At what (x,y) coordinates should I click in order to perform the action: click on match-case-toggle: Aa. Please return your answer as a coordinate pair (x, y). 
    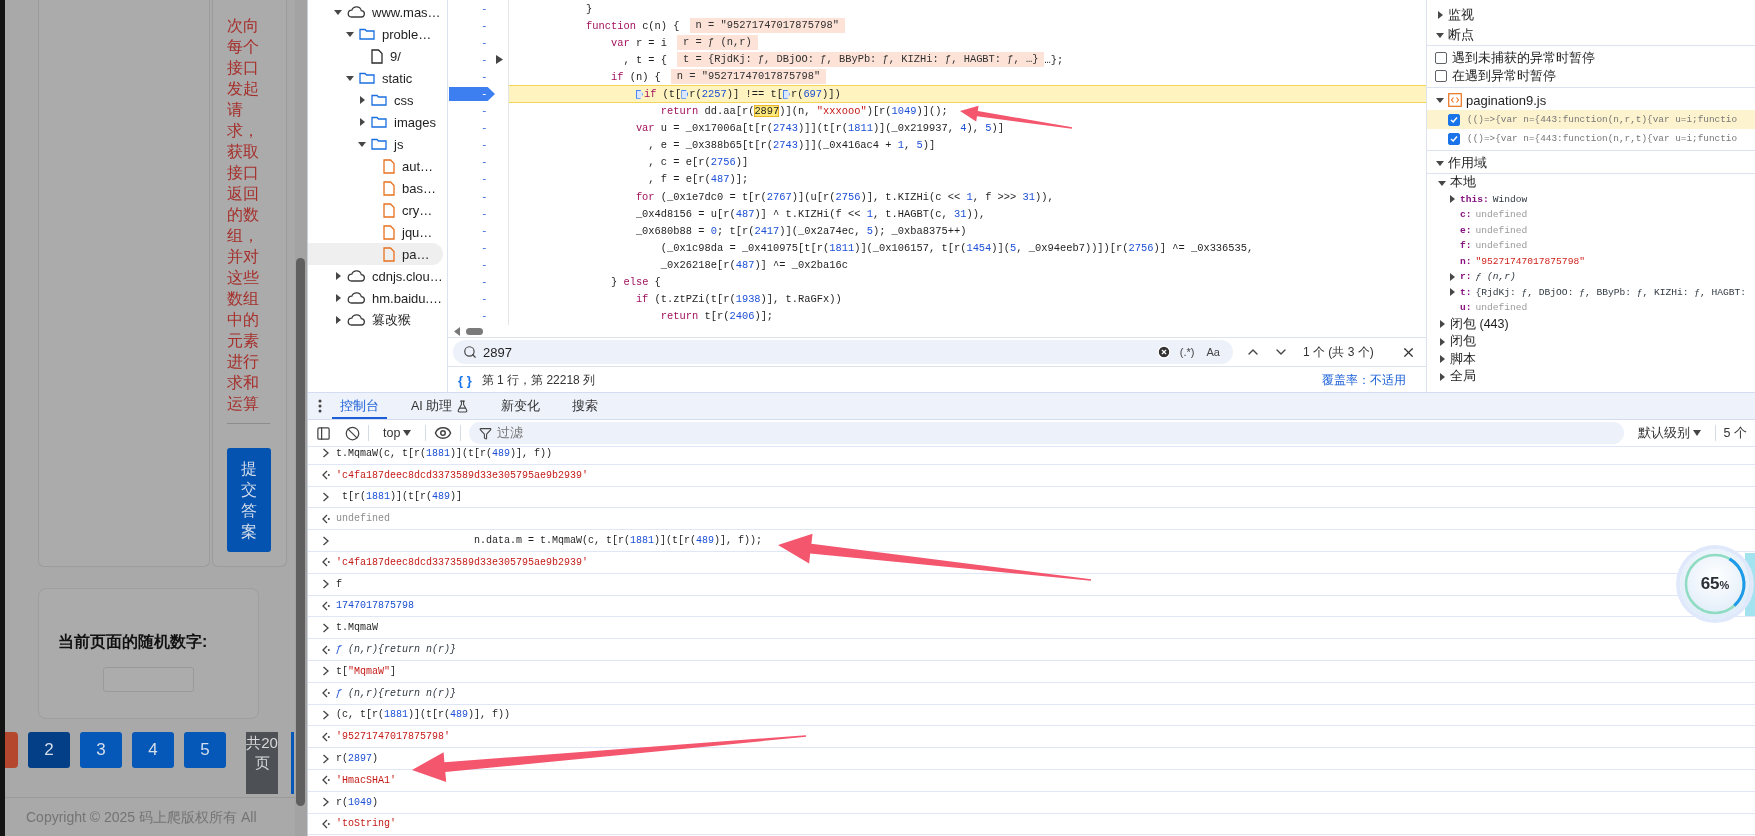
    Looking at the image, I should click on (1213, 352).